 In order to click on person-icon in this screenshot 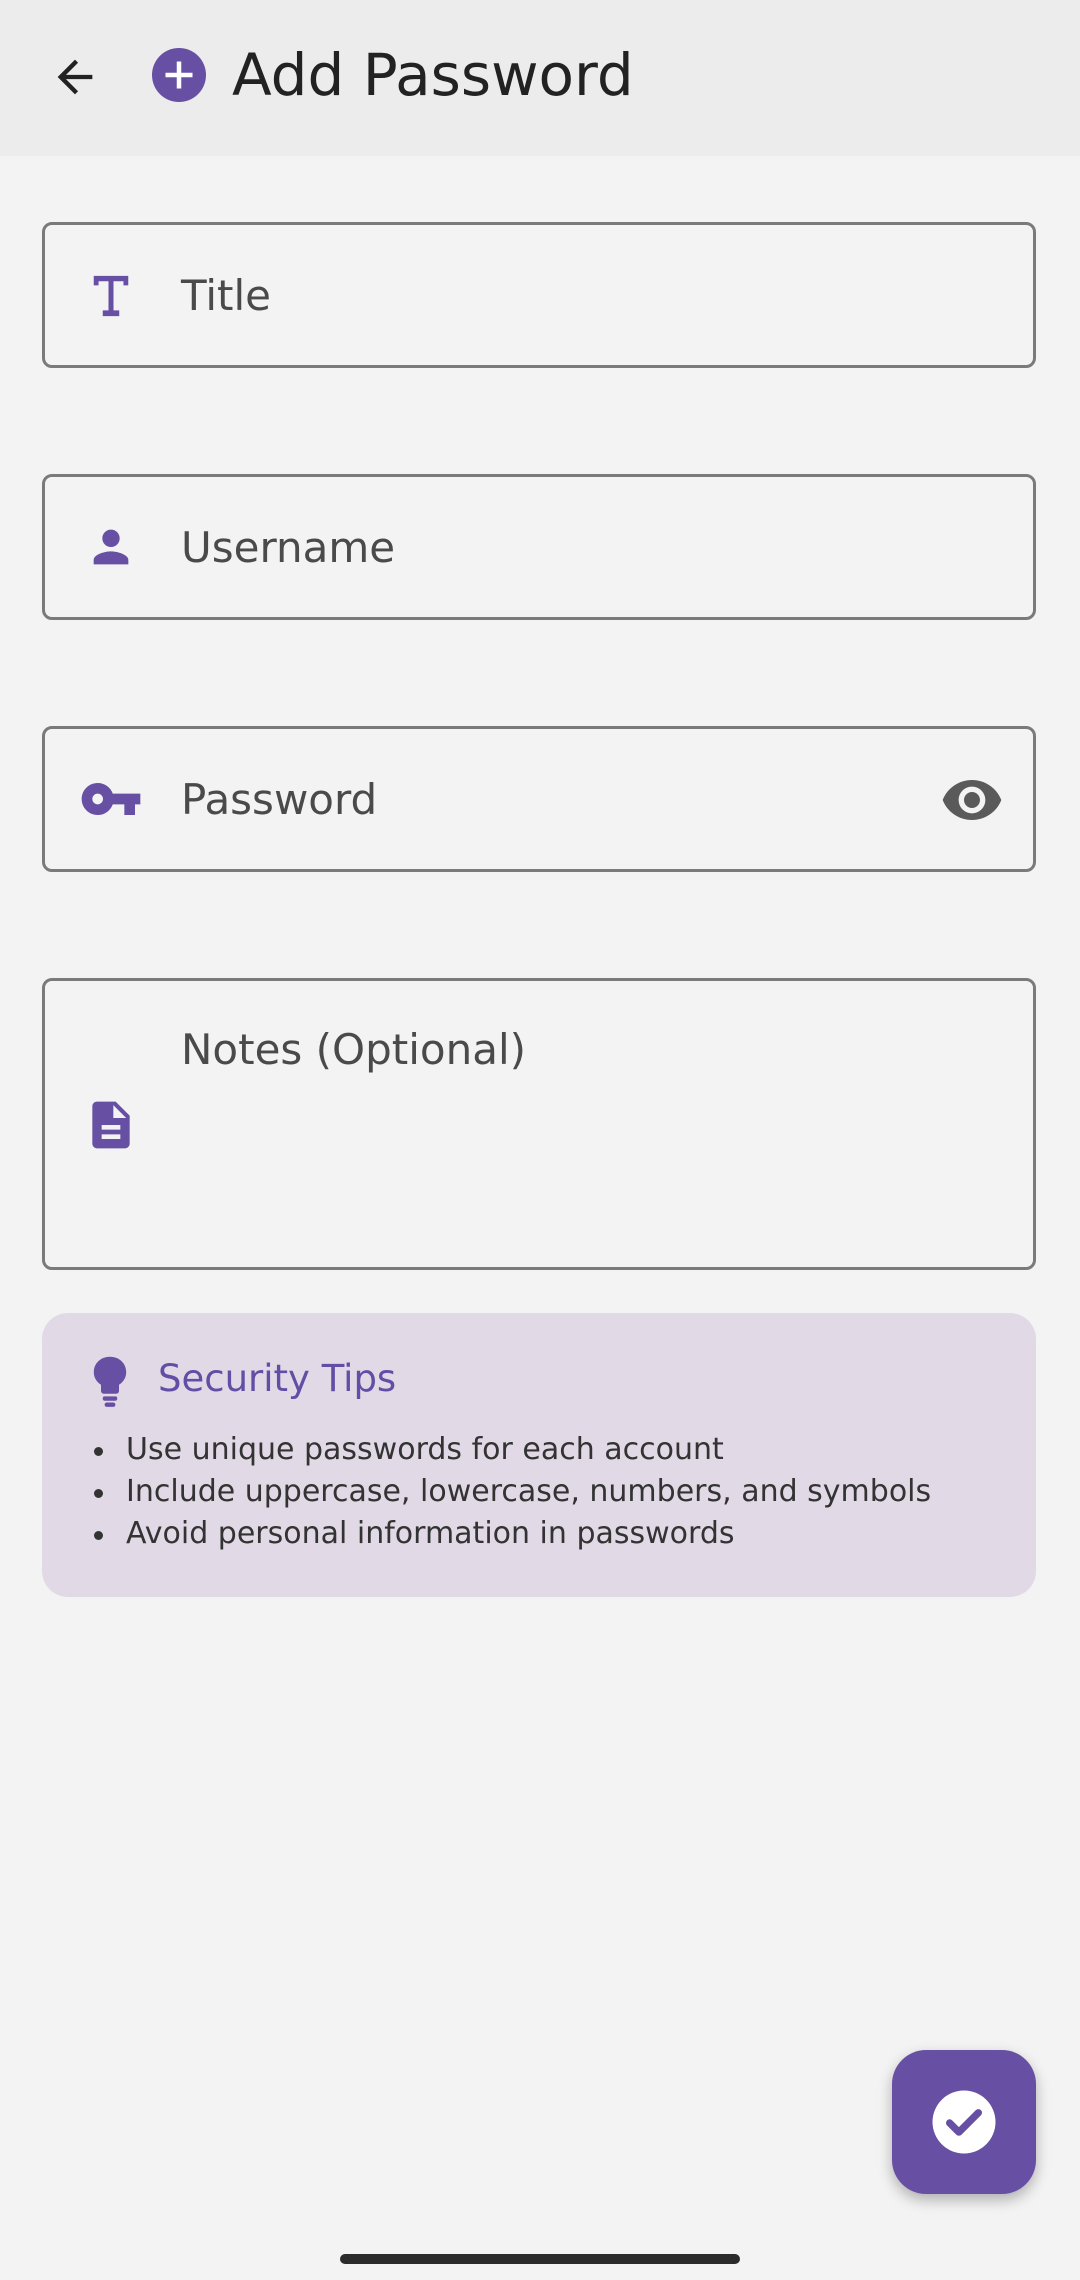, I will do `click(111, 547)`.